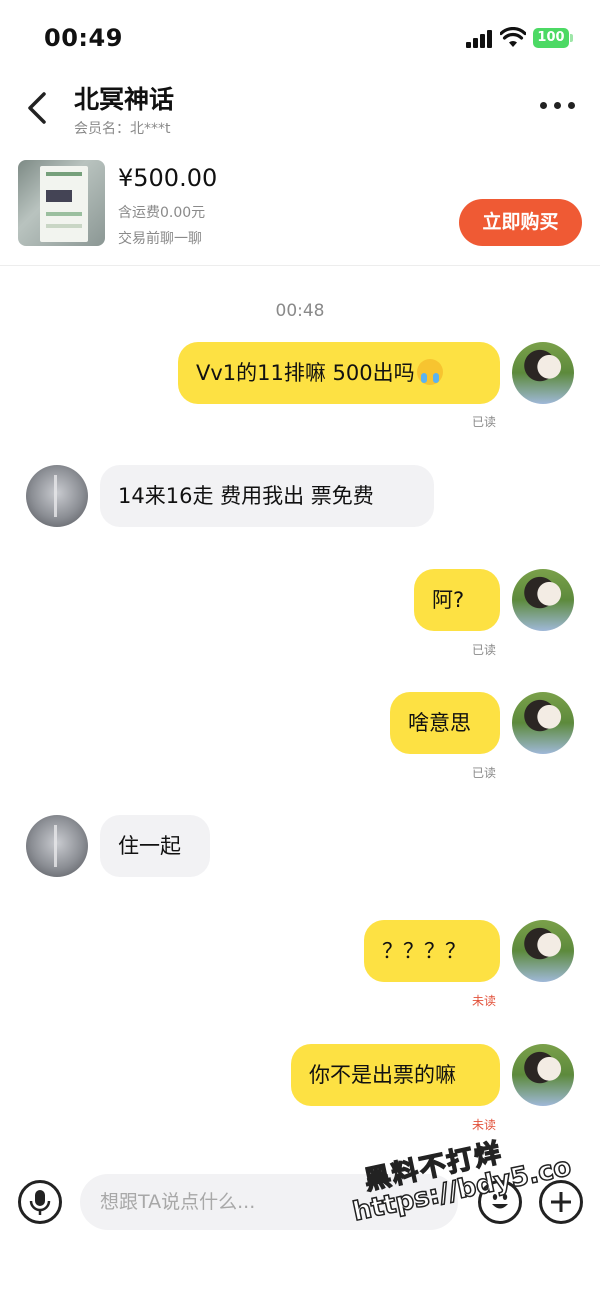  What do you see at coordinates (246, 496) in the screenshot?
I see `message-text: 14来16走 费用我出 票免费` at bounding box center [246, 496].